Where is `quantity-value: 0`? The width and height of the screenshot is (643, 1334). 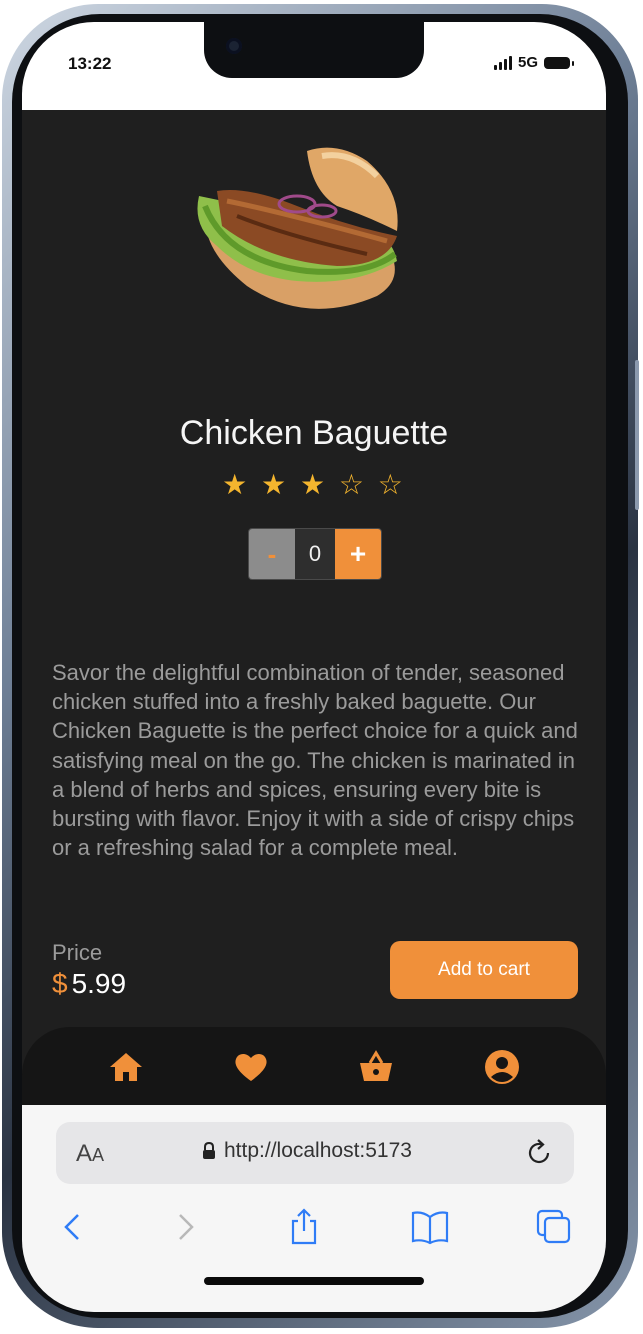 quantity-value: 0 is located at coordinates (315, 553).